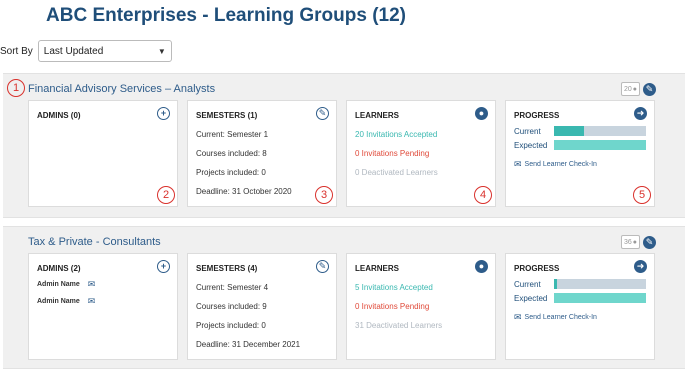  I want to click on page-title: ABC Enterprises - Learning Groups (12), so click(226, 15).